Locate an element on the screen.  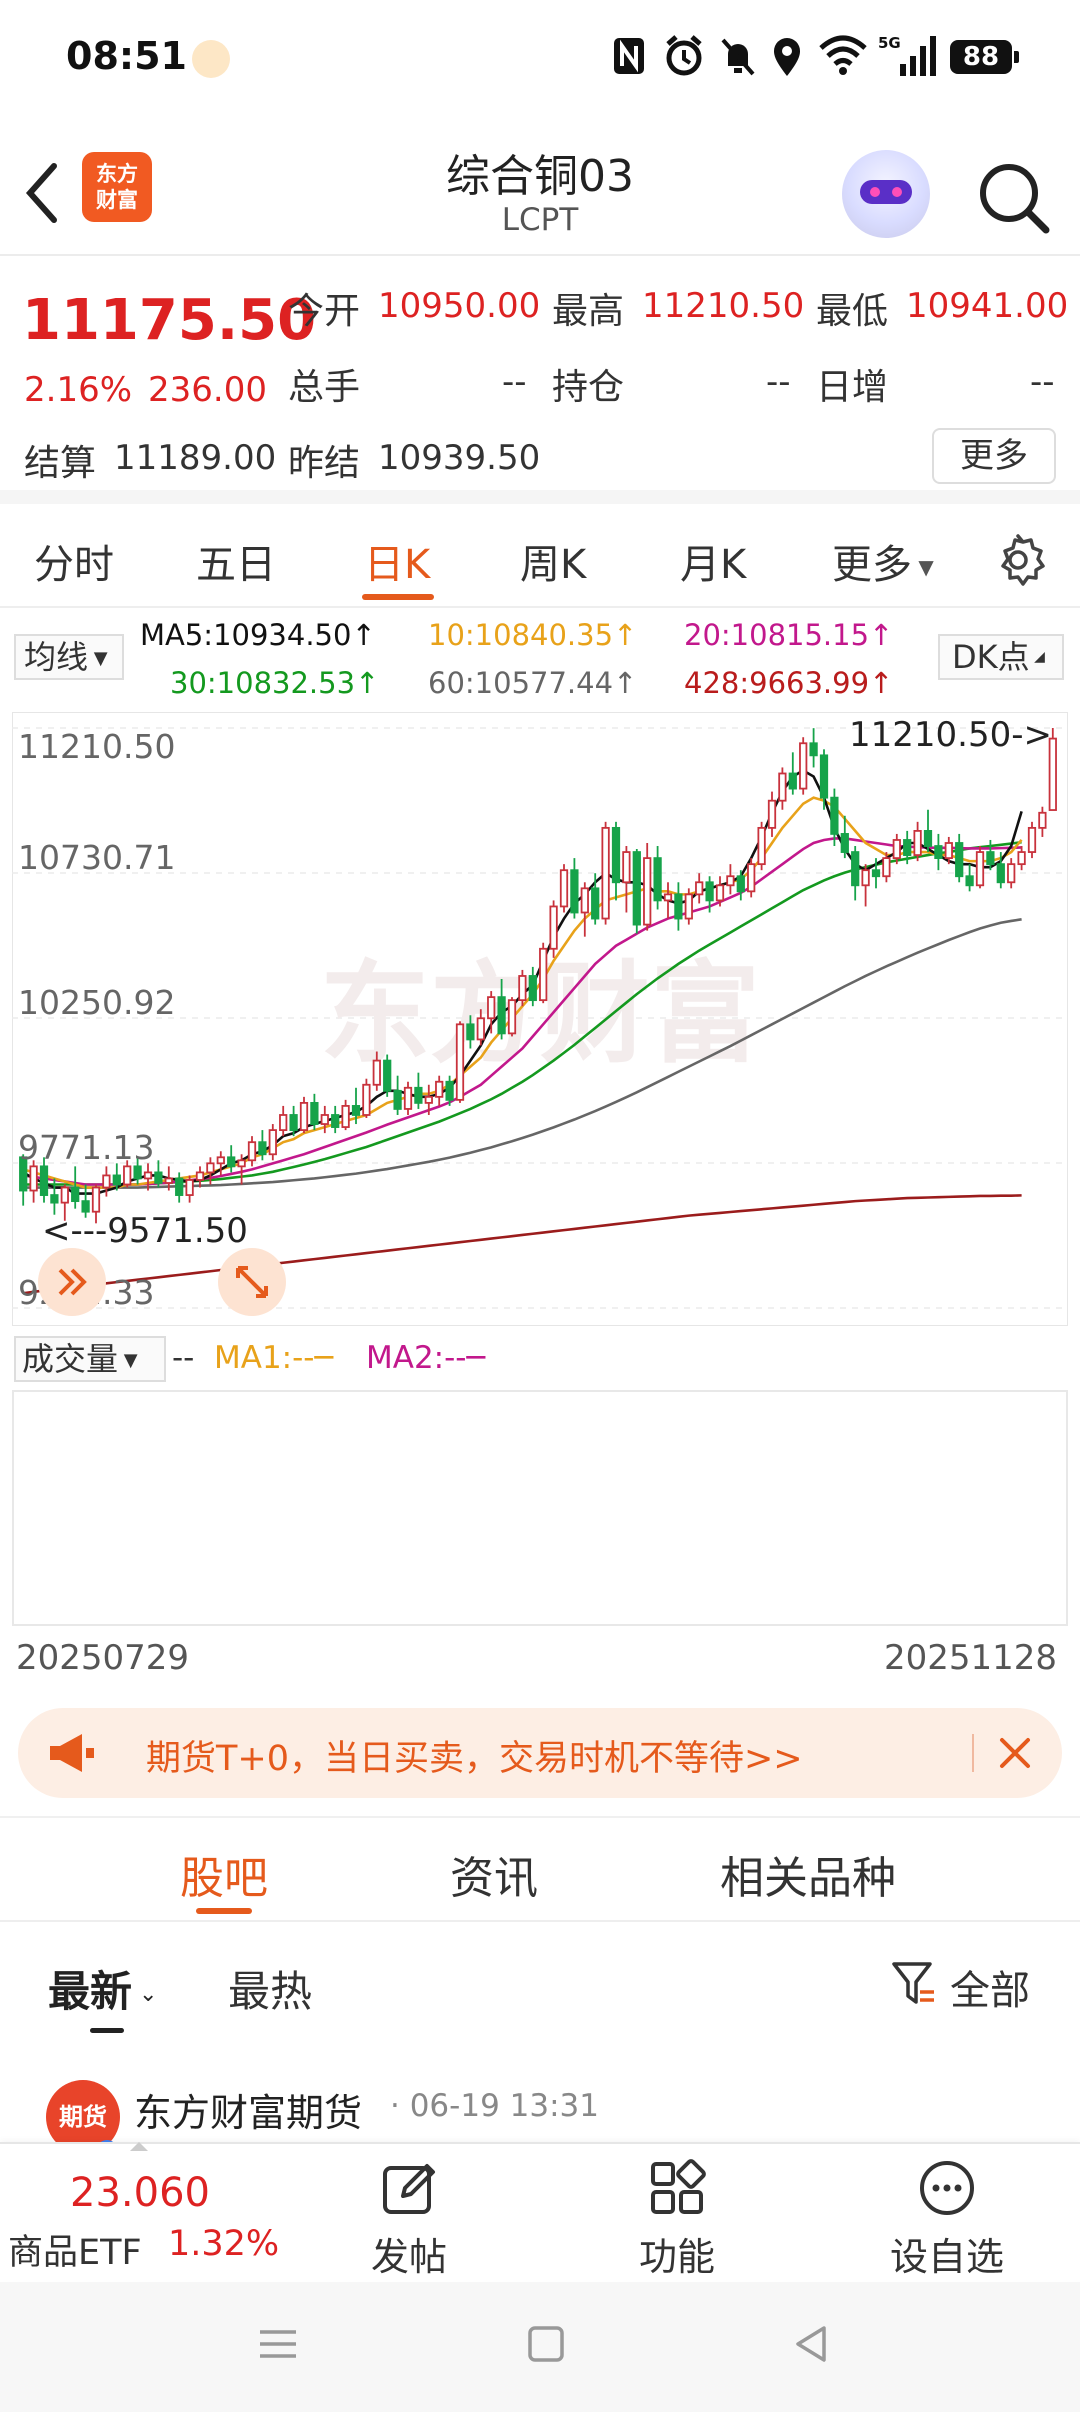
etf-price: 23.060 is located at coordinates (140, 2193).